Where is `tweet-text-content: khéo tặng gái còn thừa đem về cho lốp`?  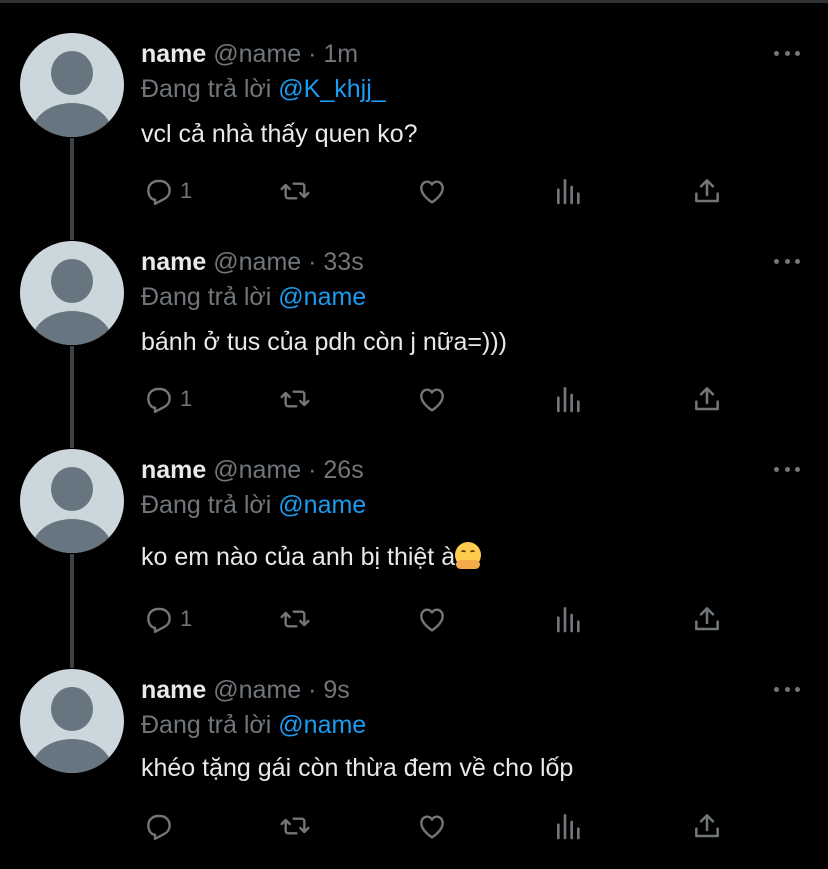 tweet-text-content: khéo tặng gái còn thừa đem về cho lốp is located at coordinates (357, 768).